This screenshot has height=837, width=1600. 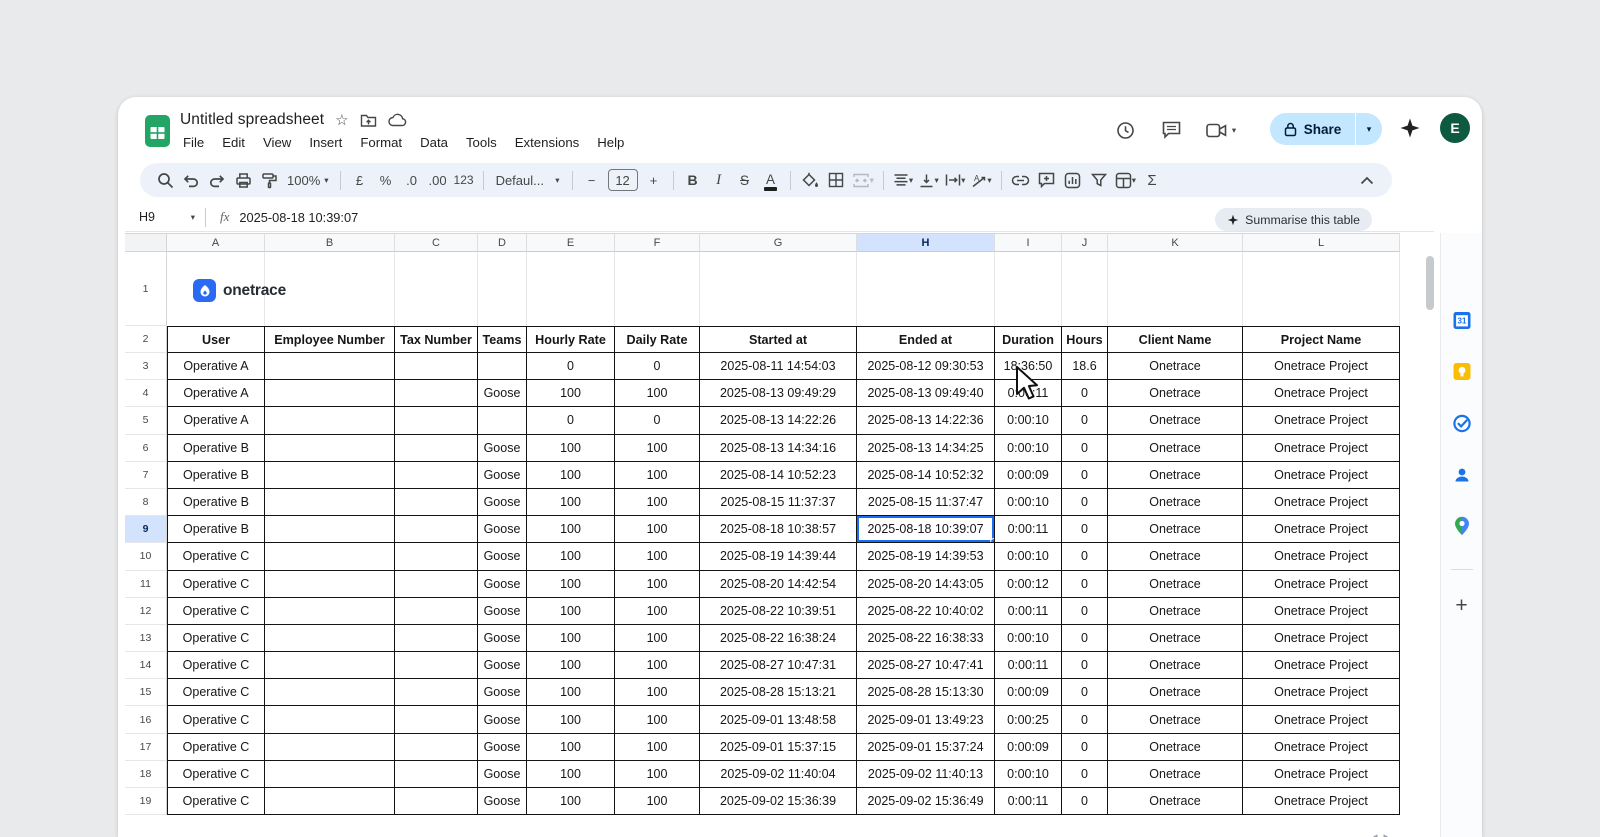 What do you see at coordinates (657, 693) in the screenshot?
I see `cell-F15: 100` at bounding box center [657, 693].